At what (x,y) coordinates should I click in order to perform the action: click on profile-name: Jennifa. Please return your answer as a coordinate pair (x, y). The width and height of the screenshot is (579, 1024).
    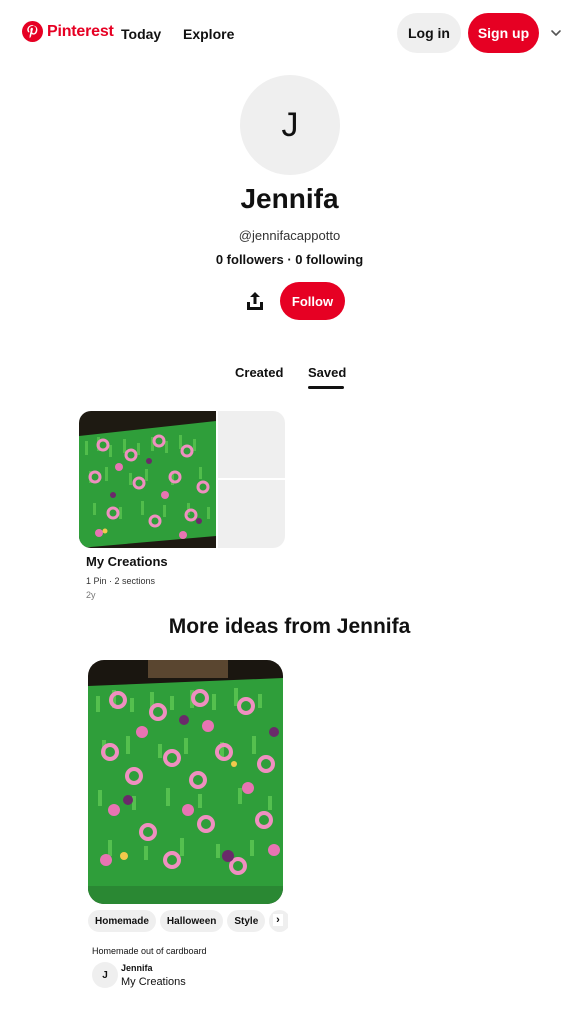
    Looking at the image, I should click on (289, 198).